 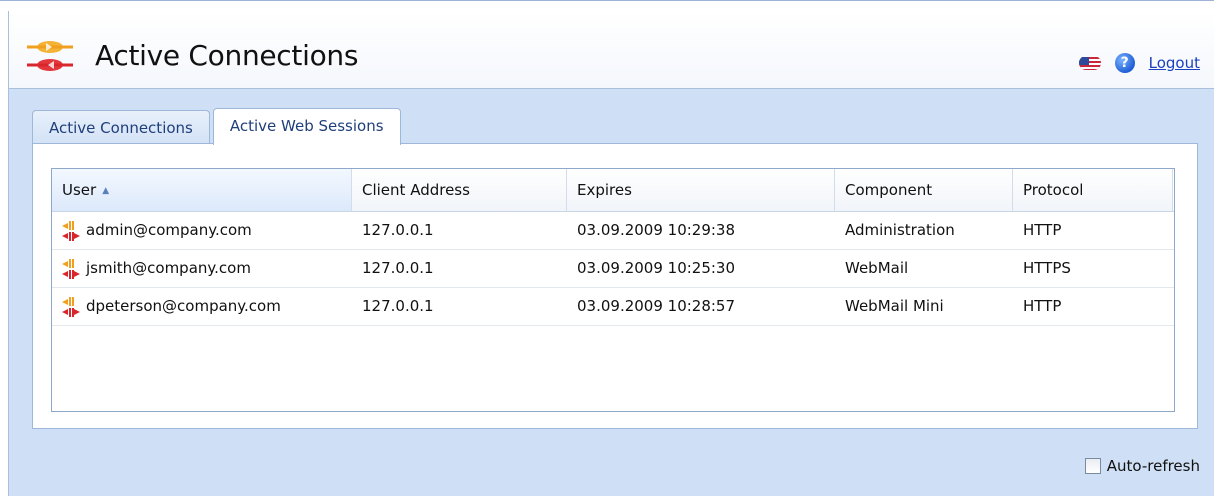 I want to click on component-cell: WebMail Mini, so click(x=894, y=306).